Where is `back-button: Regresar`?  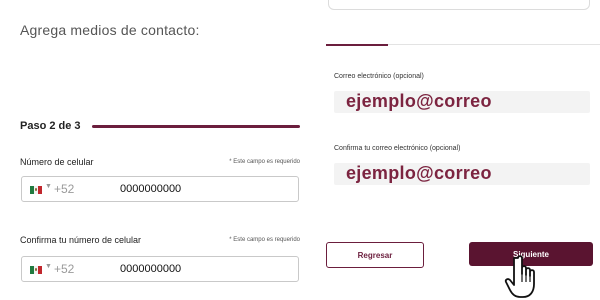 back-button: Regresar is located at coordinates (375, 255).